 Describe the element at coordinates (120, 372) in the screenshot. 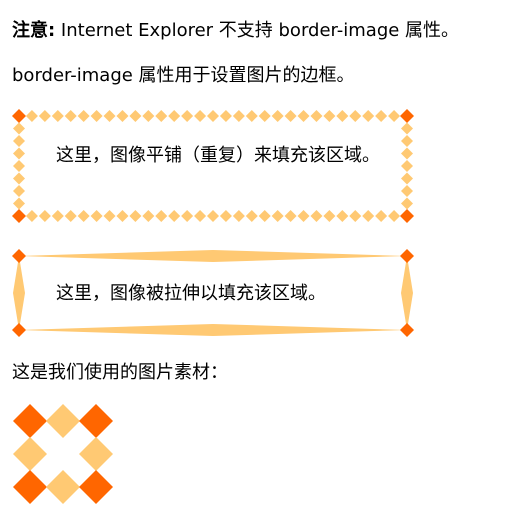

I see `materials-caption: 这是我们使用的图片素材：` at that location.